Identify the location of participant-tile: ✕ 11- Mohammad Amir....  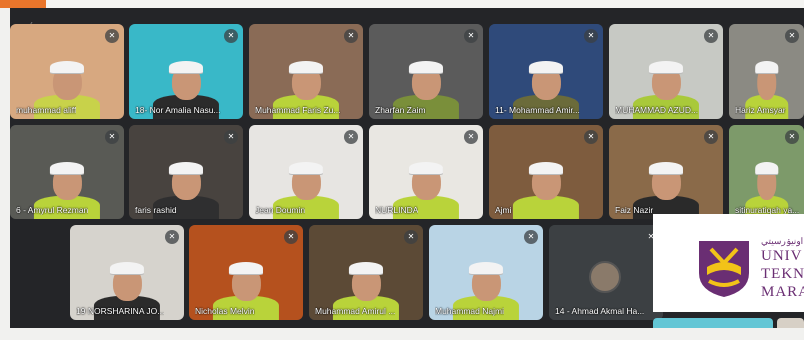
(546, 71).